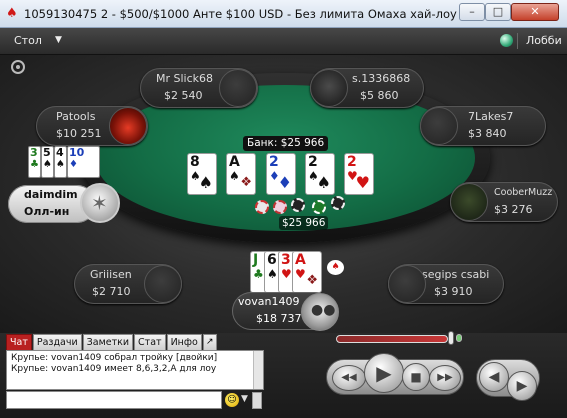 The height and width of the screenshot is (418, 567). I want to click on pokerstars-logo-icon: ♠, so click(12, 13).